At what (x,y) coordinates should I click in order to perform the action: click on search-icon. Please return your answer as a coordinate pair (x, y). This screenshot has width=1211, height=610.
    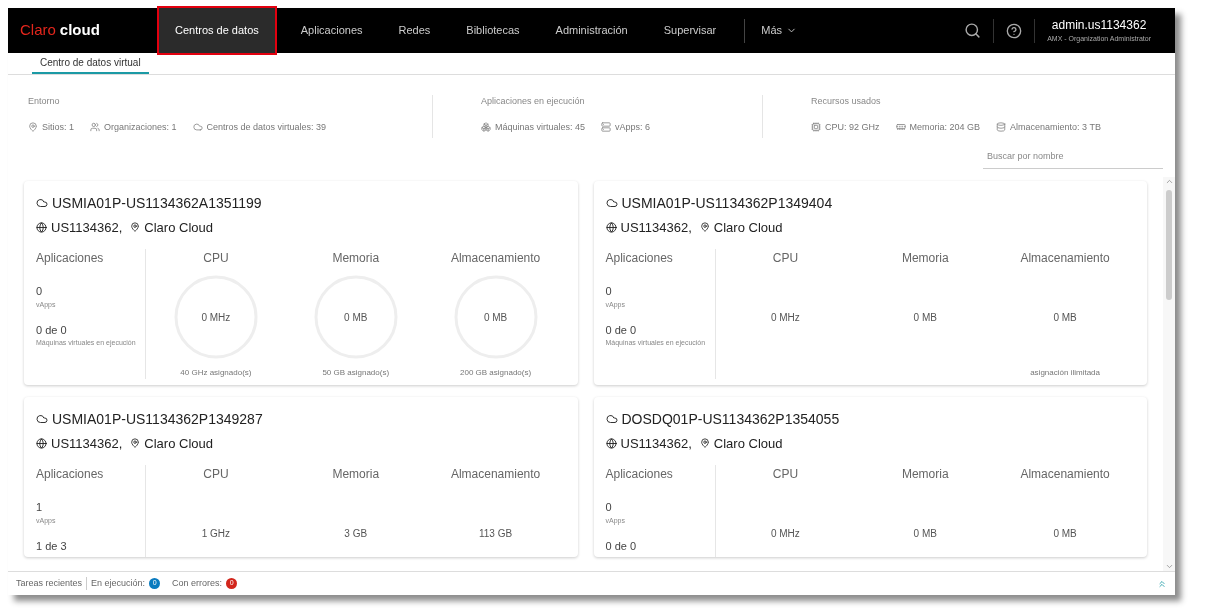
    Looking at the image, I should click on (973, 30).